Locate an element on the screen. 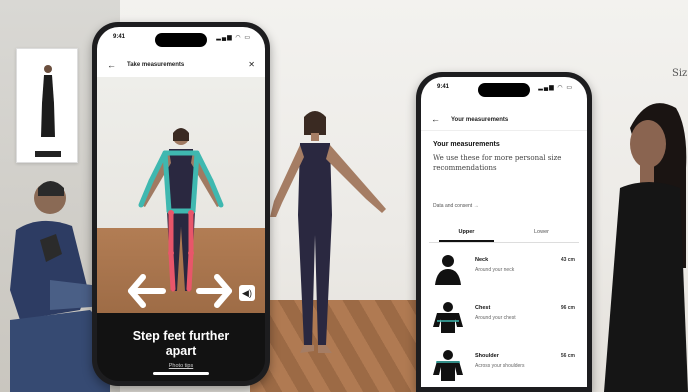 This screenshot has height=392, width=688. nav-bar: ← Take measurements ✕ is located at coordinates (181, 66).